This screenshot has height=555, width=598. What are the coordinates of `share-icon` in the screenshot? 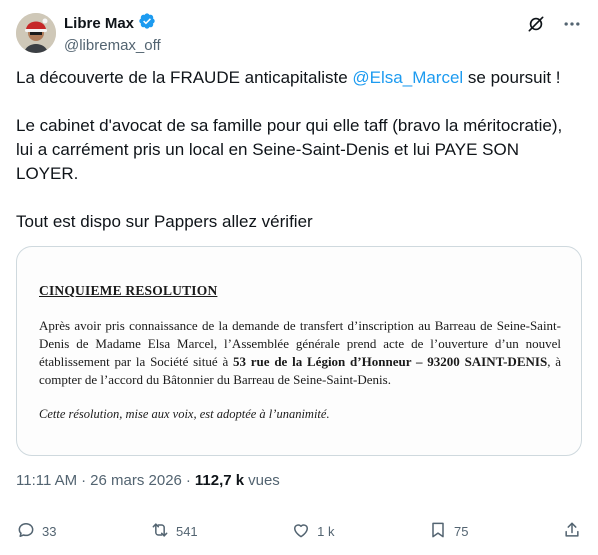 It's located at (572, 531).